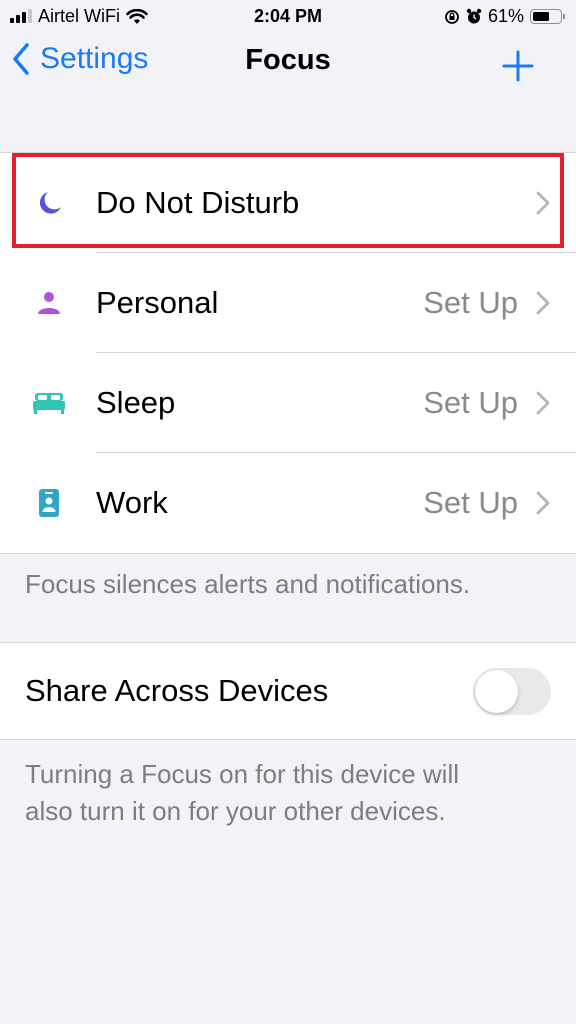 The image size is (576, 1024). Describe the element at coordinates (198, 202) in the screenshot. I see `focus-label: Do Not Disturb` at that location.